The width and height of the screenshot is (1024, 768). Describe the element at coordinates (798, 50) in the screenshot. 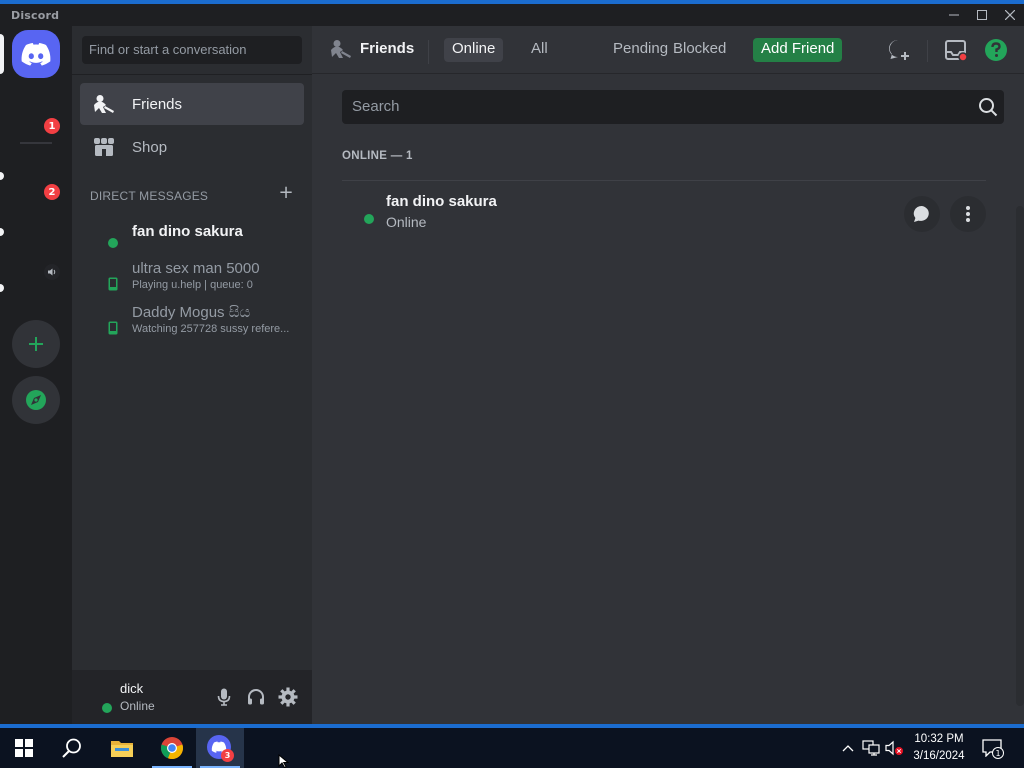

I see `add-friend-button: Add Friend` at that location.